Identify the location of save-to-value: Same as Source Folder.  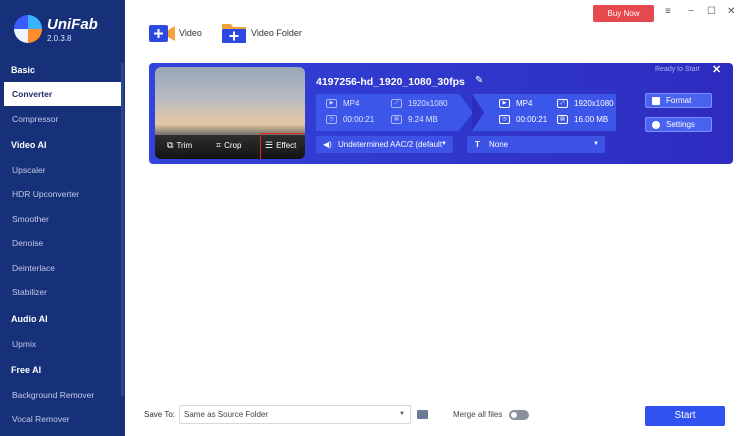
(226, 414).